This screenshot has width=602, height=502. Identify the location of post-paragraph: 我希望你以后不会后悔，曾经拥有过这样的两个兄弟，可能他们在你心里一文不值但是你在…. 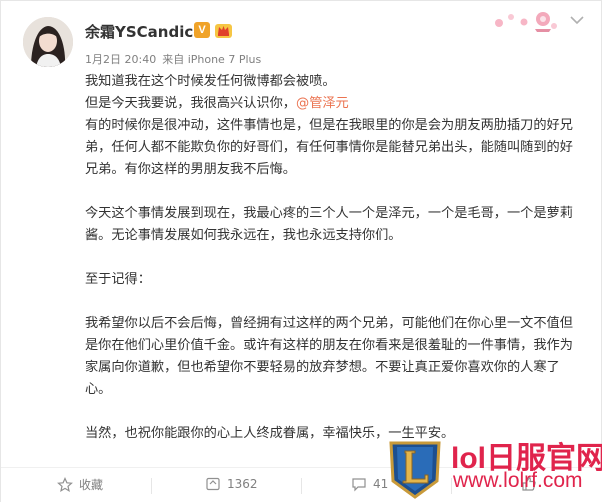
(329, 356).